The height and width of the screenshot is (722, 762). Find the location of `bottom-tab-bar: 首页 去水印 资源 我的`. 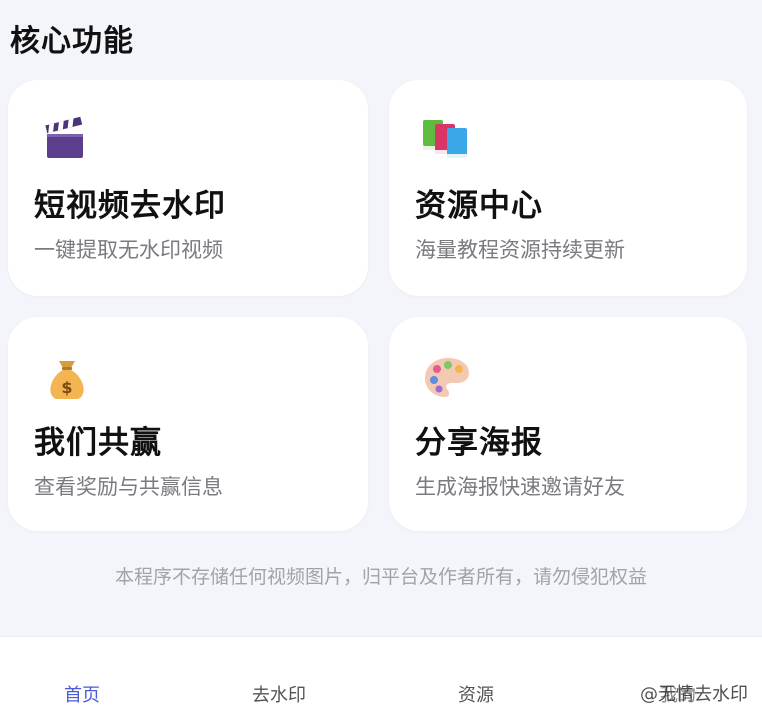

bottom-tab-bar: 首页 去水印 资源 我的 is located at coordinates (381, 679).